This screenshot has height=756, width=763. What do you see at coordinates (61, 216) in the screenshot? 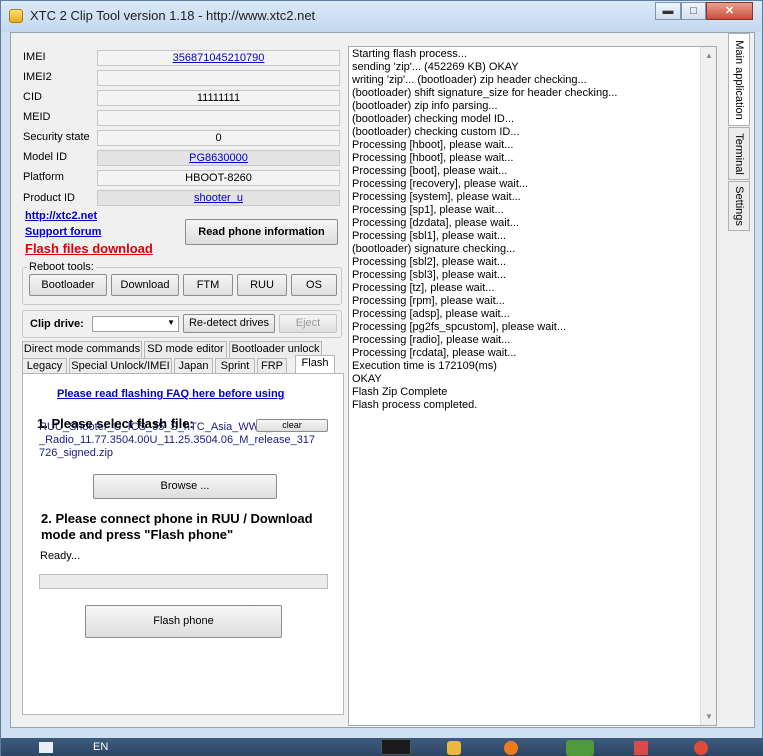
I see `xtc2-site-link: http://xtc2.net` at bounding box center [61, 216].